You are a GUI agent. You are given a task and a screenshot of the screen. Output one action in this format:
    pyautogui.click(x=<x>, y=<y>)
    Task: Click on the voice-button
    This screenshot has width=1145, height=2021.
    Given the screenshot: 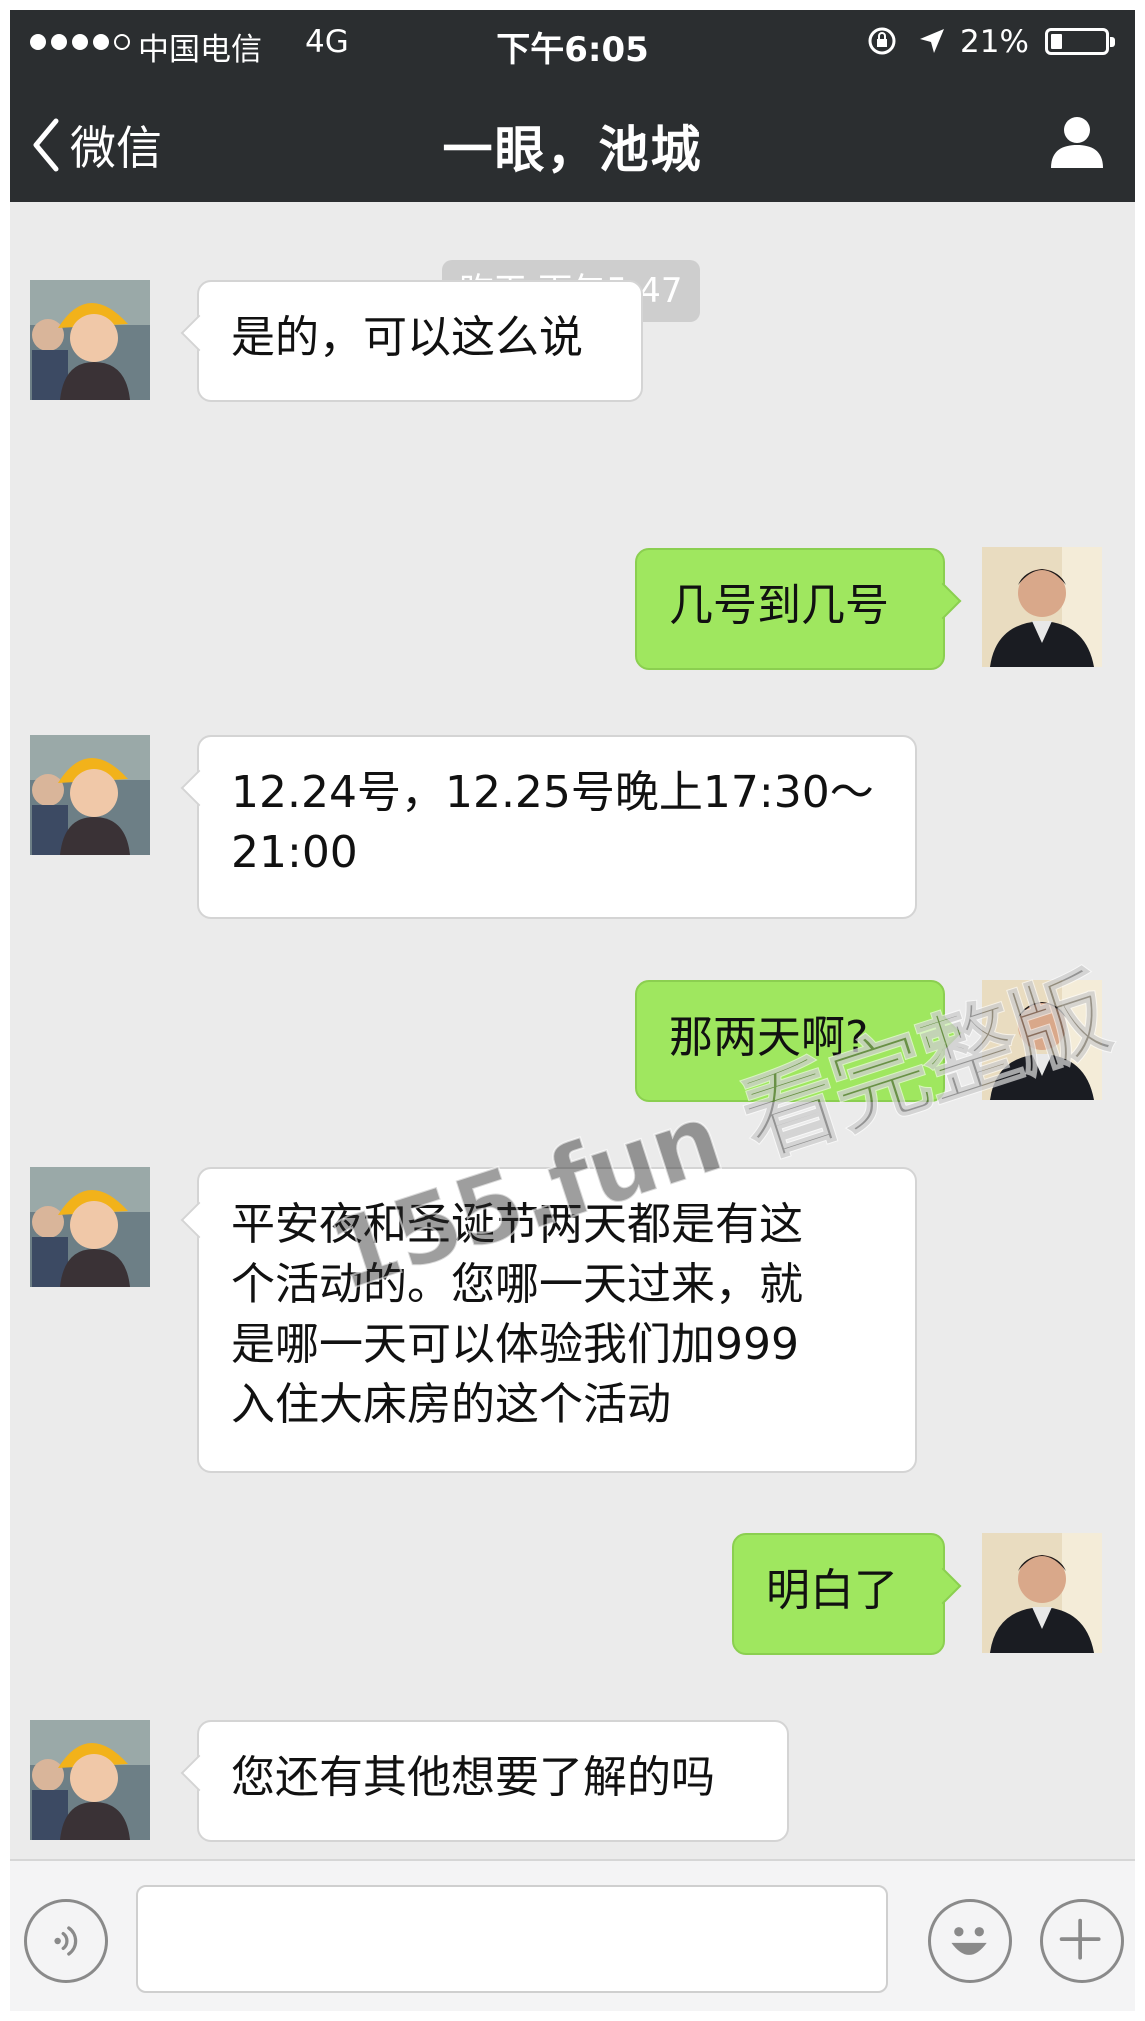 What is the action you would take?
    pyautogui.click(x=66, y=1941)
    